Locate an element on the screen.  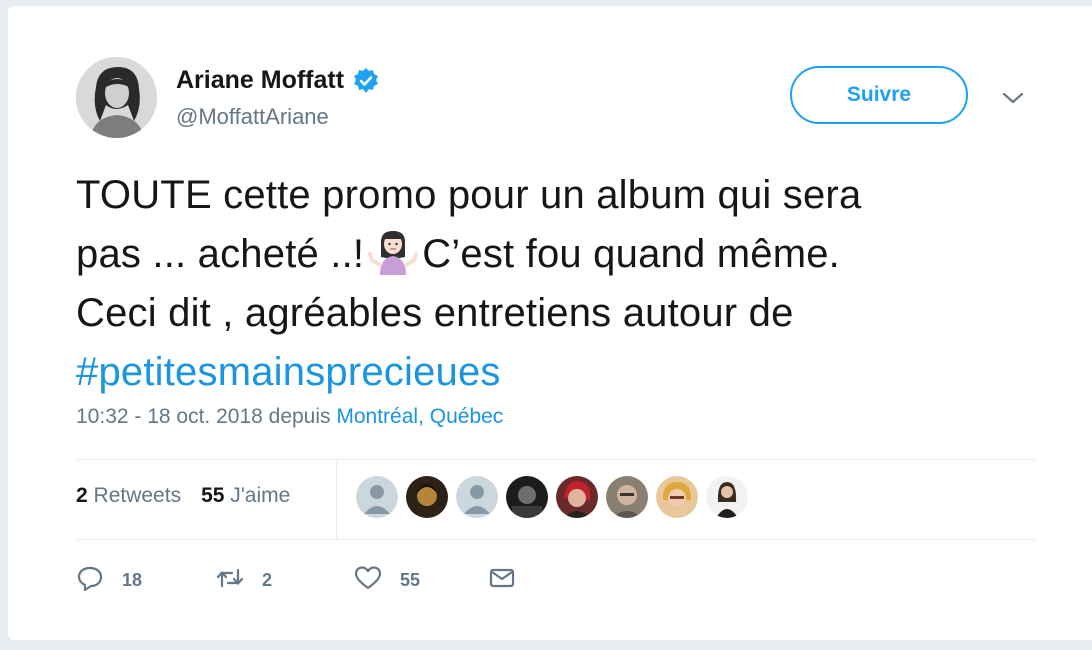
timestamp: 10:32 - 18 oct. 2018 depuis is located at coordinates (203, 416).